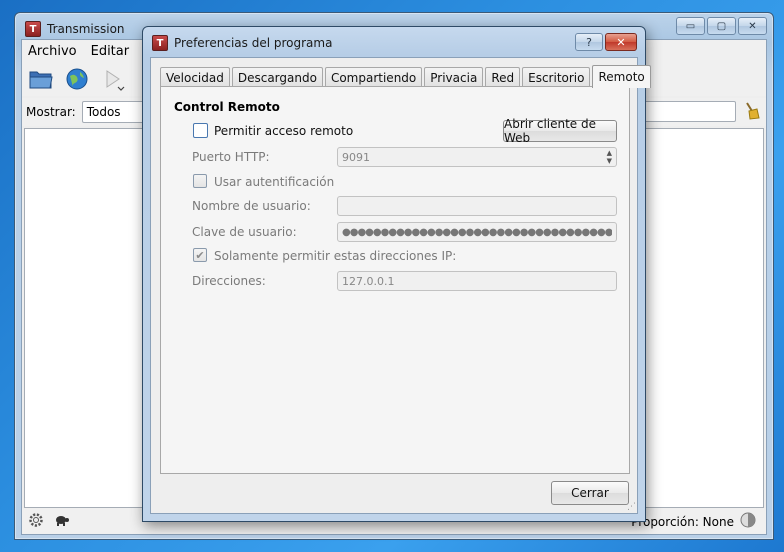 The image size is (784, 552). I want to click on main-window-title: Transmission, so click(86, 29).